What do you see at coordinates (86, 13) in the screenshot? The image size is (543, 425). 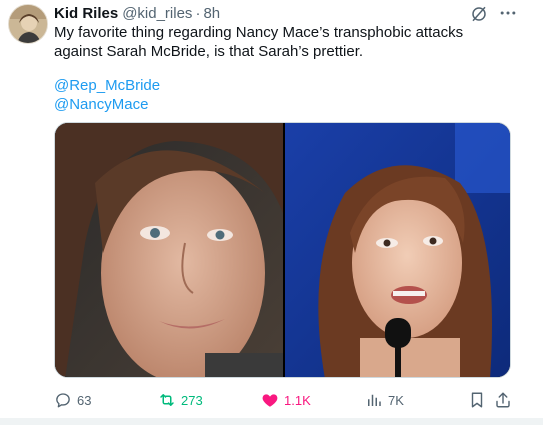 I see `author-name: Kid Riles` at bounding box center [86, 13].